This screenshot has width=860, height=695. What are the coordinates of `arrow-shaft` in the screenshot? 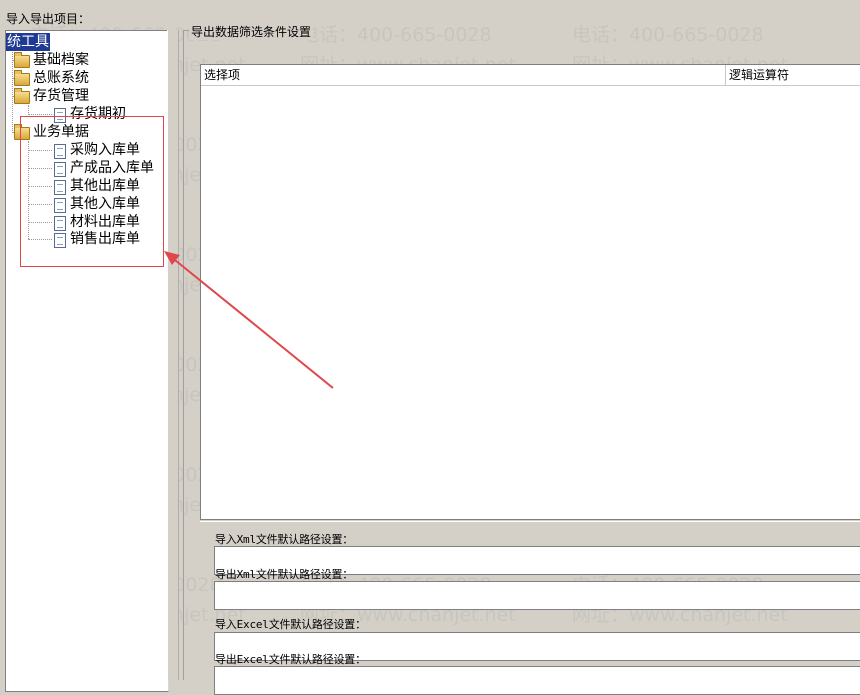 It's located at (251, 322).